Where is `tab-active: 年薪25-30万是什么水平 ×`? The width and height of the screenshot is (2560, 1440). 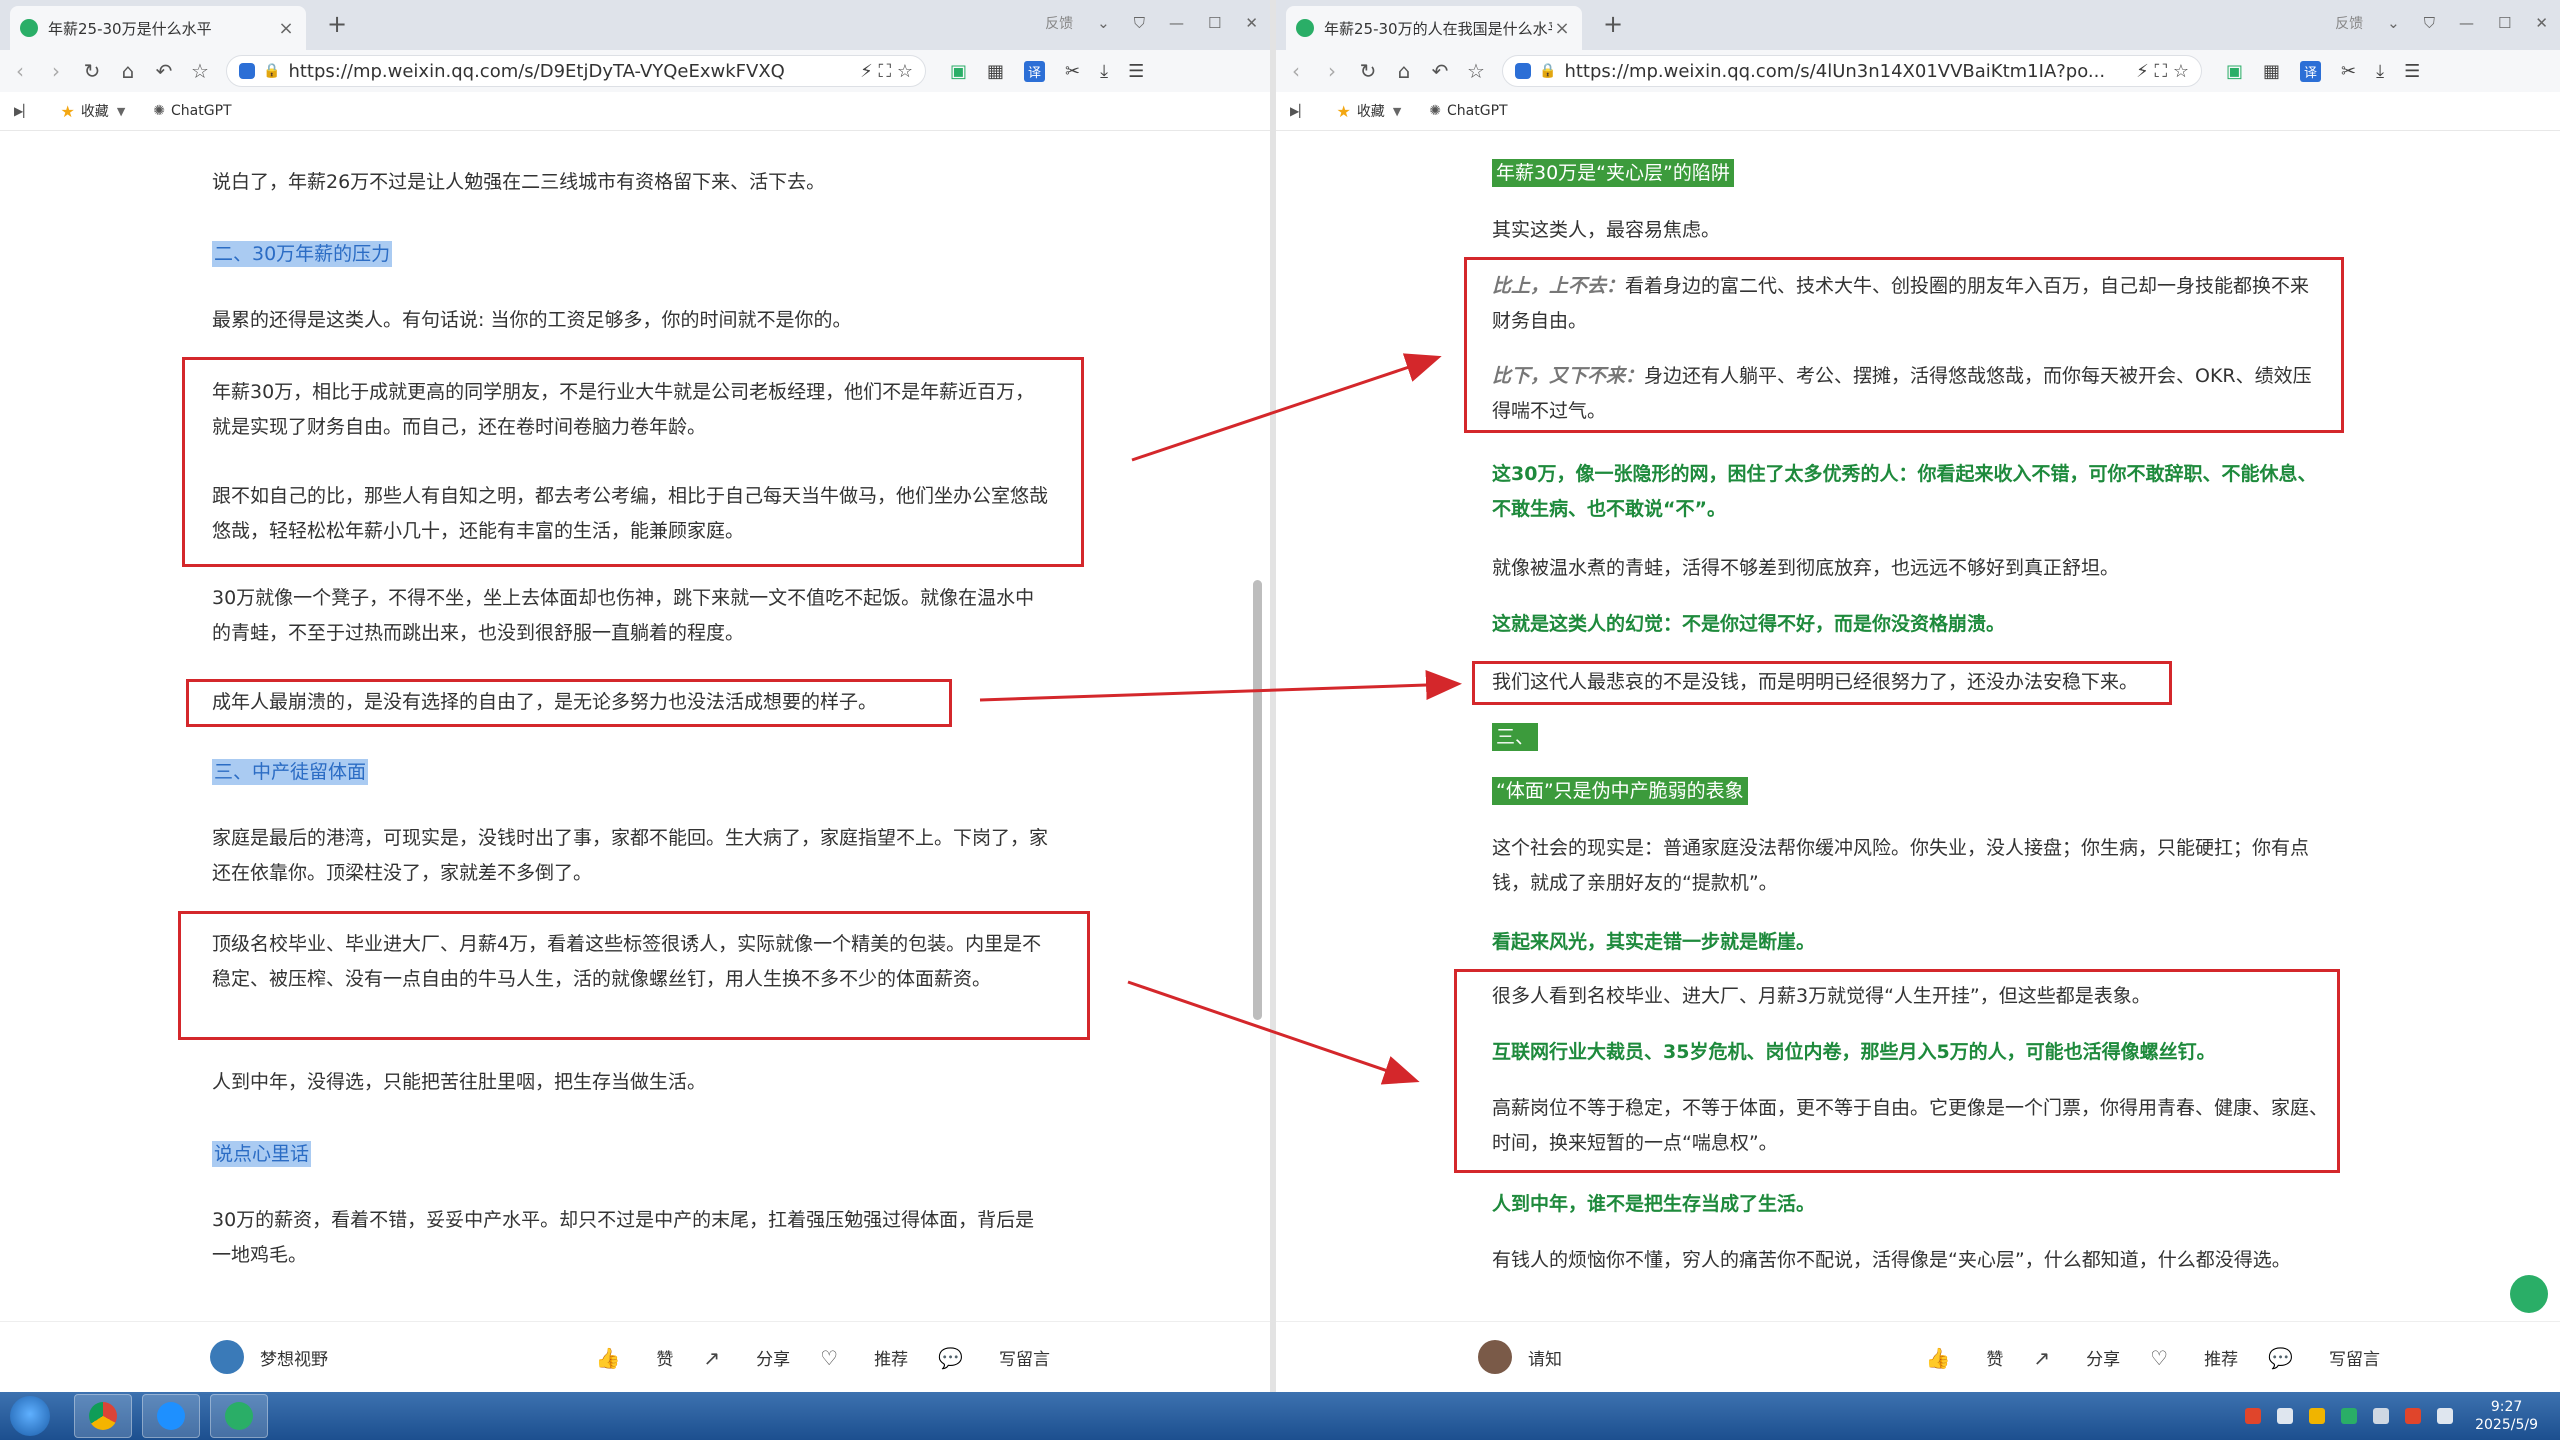
tab-active: 年薪25-30万是什么水平 × is located at coordinates (158, 28).